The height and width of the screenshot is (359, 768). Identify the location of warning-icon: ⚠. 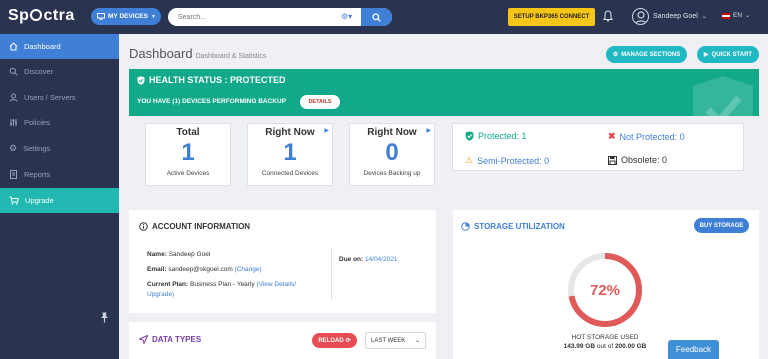
(469, 160).